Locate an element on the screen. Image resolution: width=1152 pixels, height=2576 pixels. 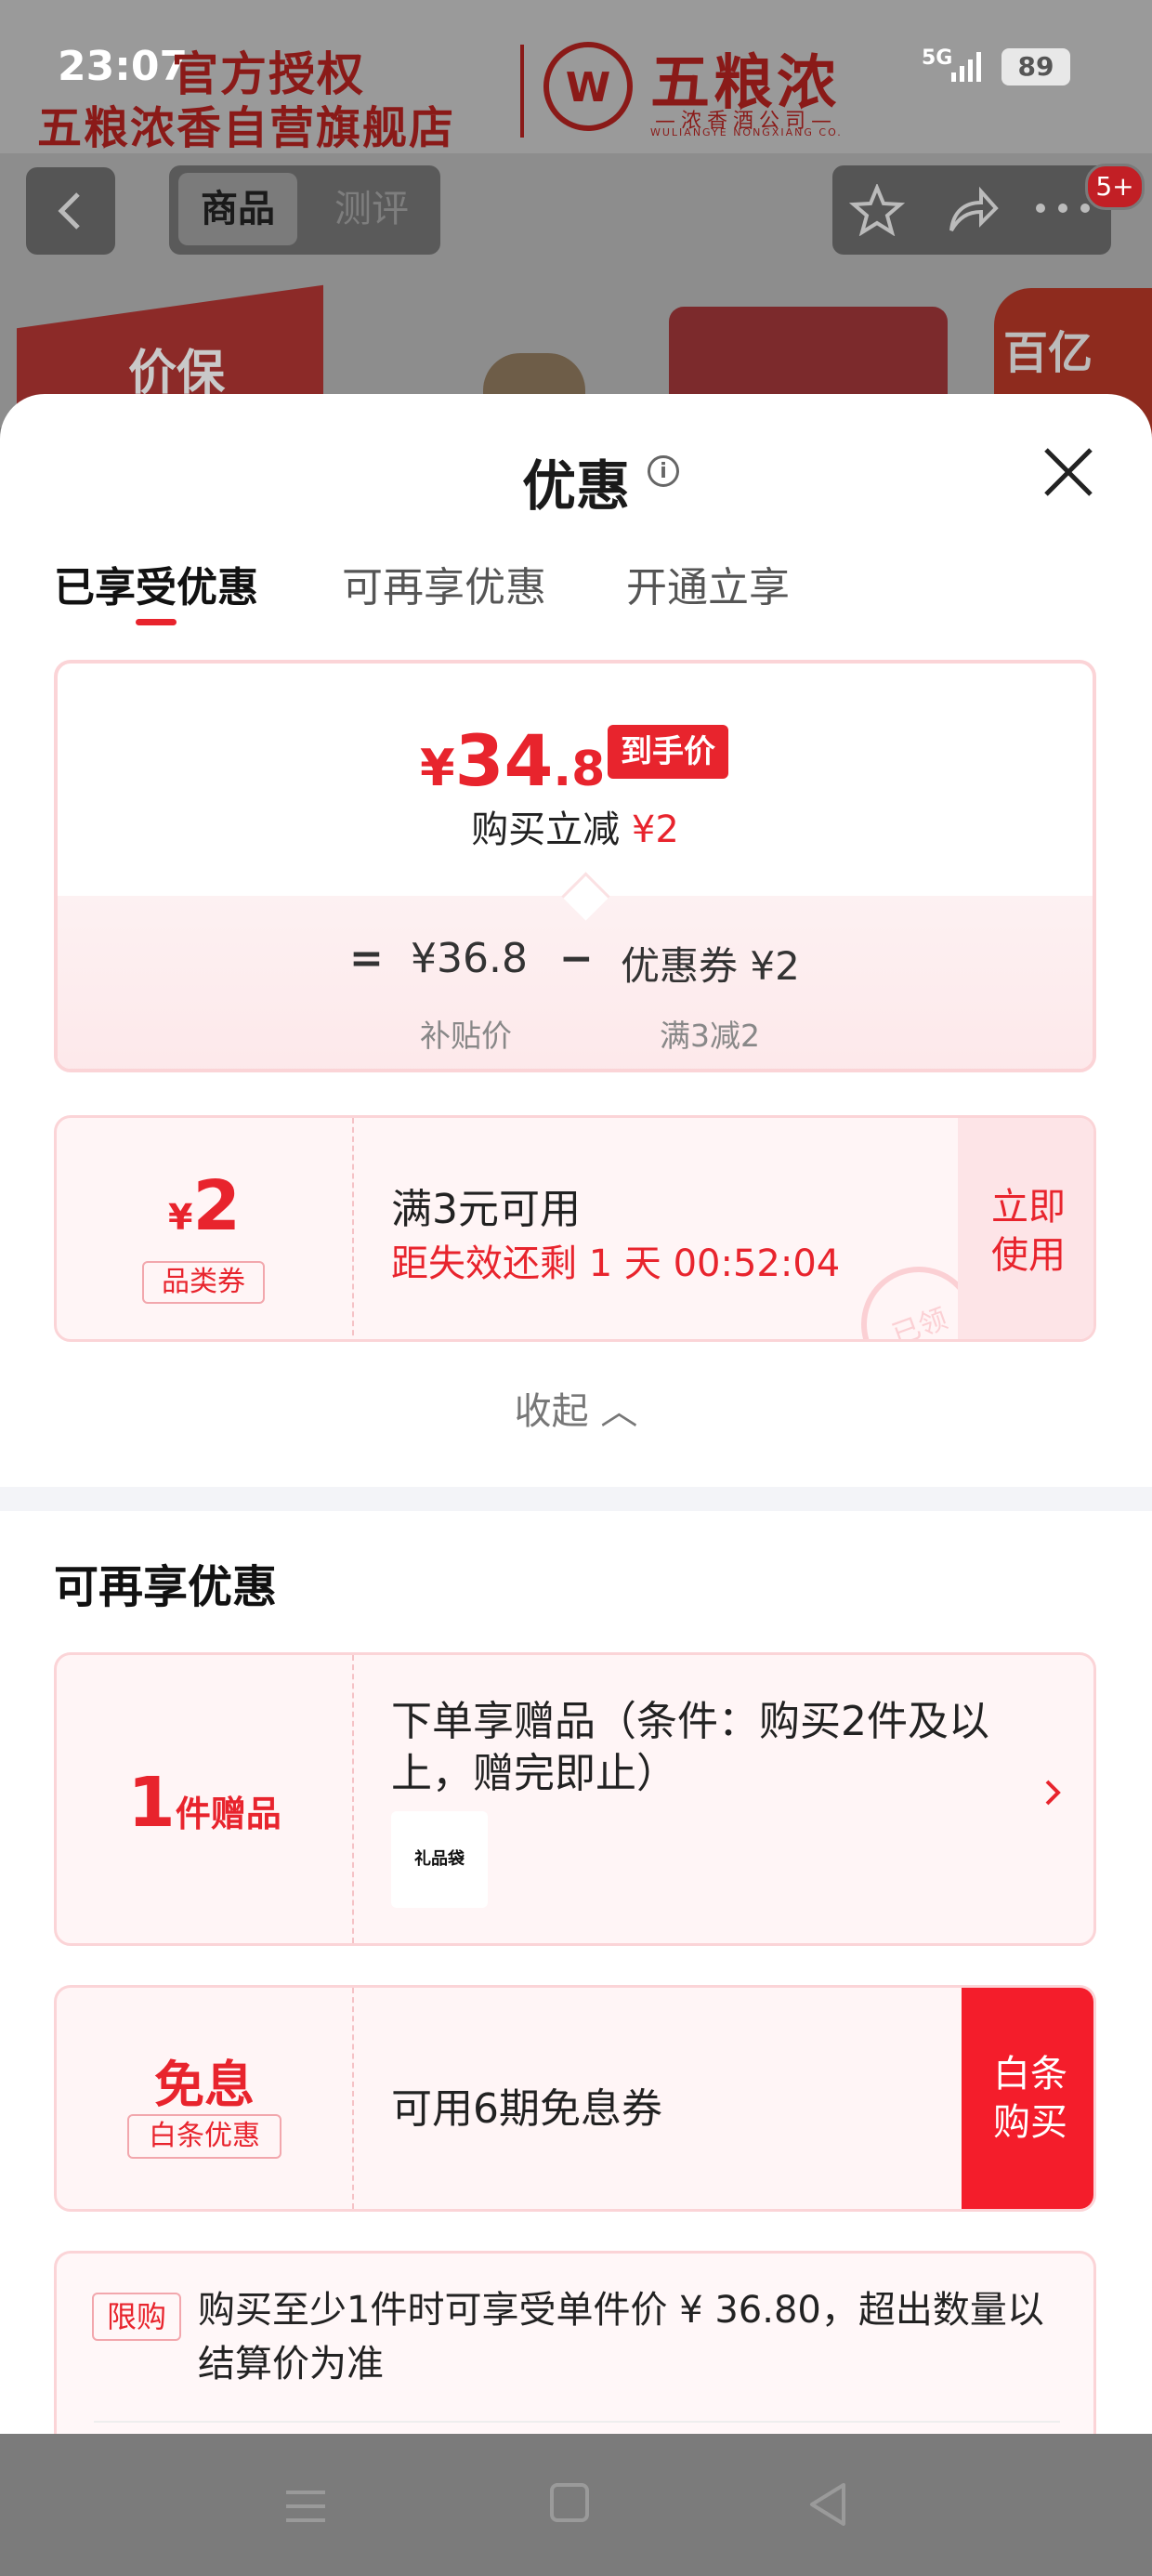
gift-thumbnail: 礼品袋 is located at coordinates (439, 1859).